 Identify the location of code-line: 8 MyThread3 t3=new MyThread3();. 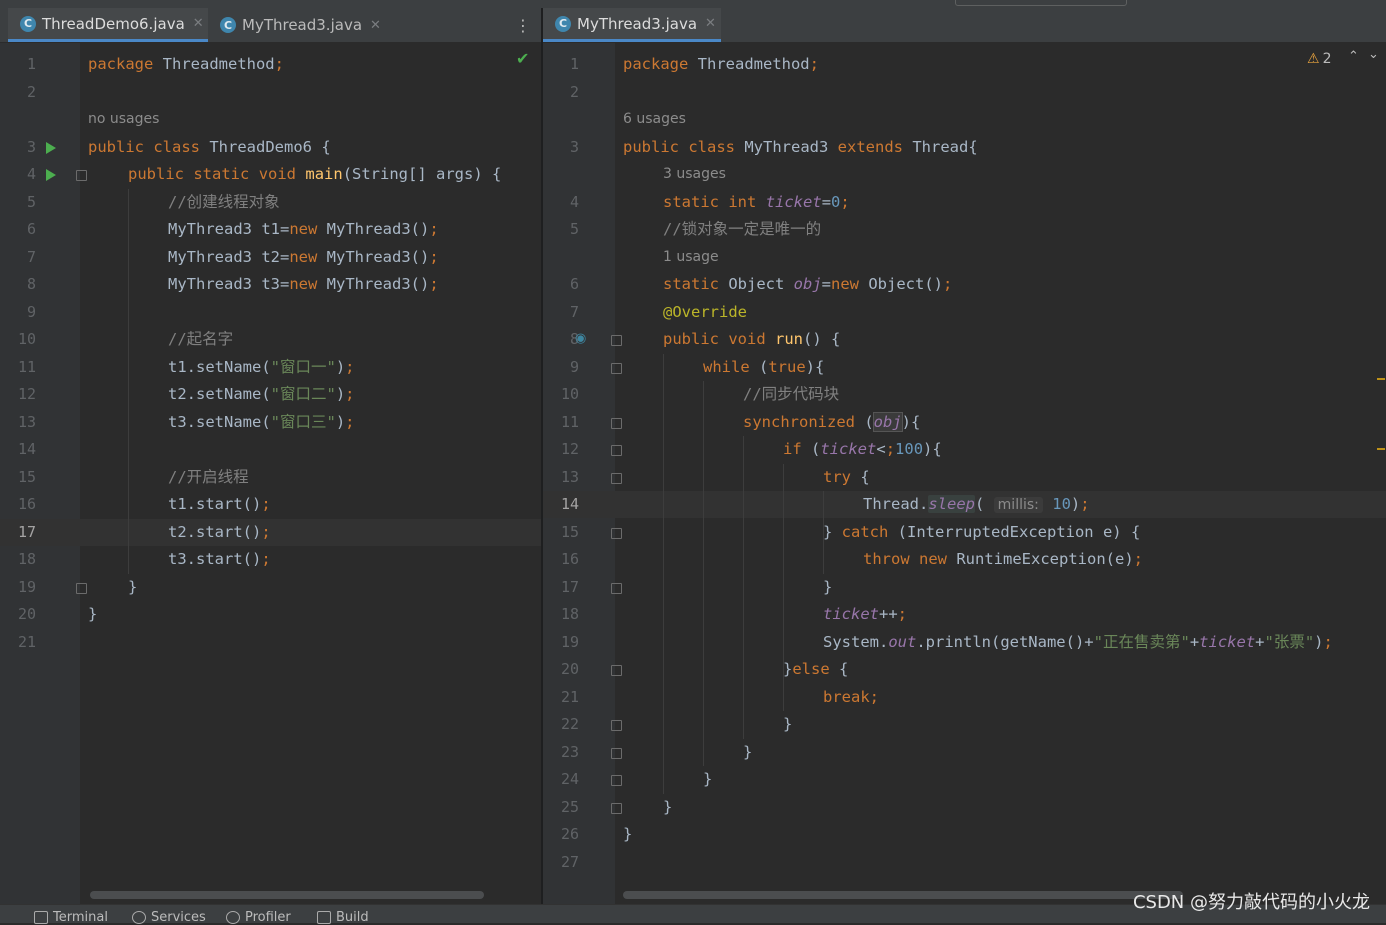
(270, 284).